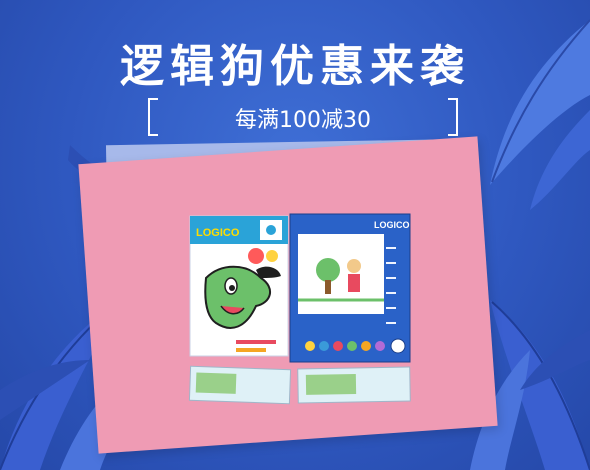 The height and width of the screenshot is (470, 590). What do you see at coordinates (303, 120) in the screenshot?
I see `promo-text: 每满100减30` at bounding box center [303, 120].